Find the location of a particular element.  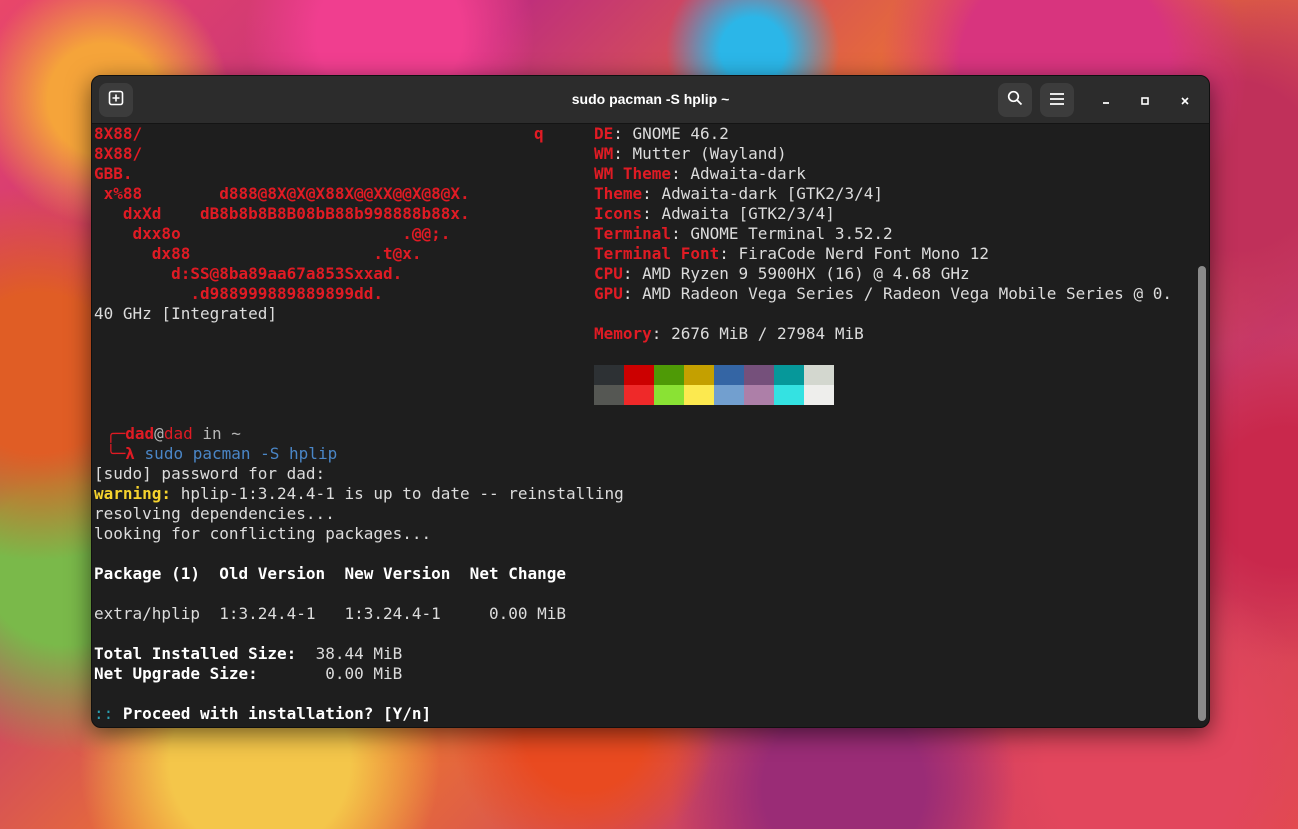

maximize-button is located at coordinates (1145, 100).